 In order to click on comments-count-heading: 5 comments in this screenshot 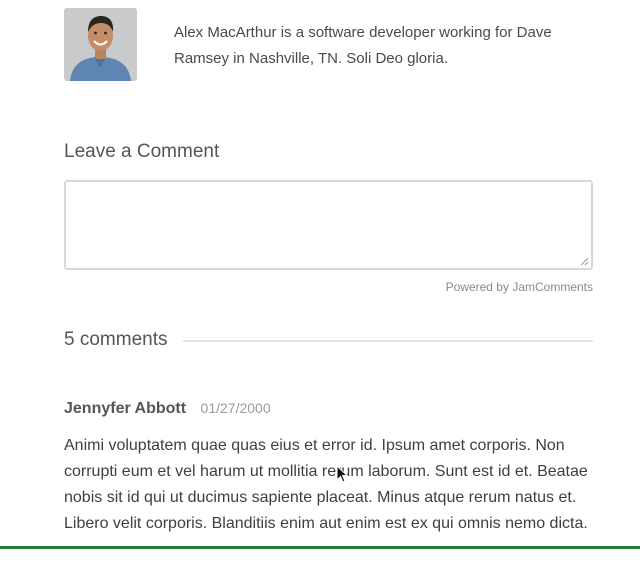, I will do `click(116, 339)`.